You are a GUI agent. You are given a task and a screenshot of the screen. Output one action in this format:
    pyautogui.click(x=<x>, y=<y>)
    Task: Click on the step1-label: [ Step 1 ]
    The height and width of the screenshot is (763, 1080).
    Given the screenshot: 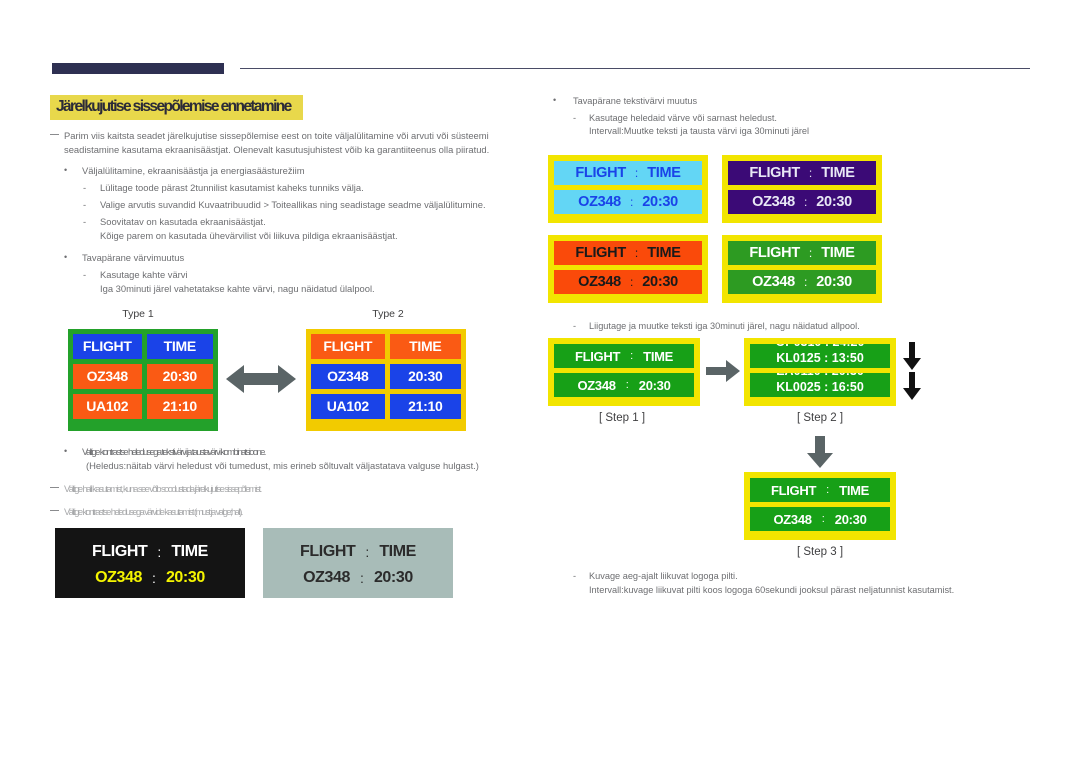 What is the action you would take?
    pyautogui.click(x=622, y=418)
    